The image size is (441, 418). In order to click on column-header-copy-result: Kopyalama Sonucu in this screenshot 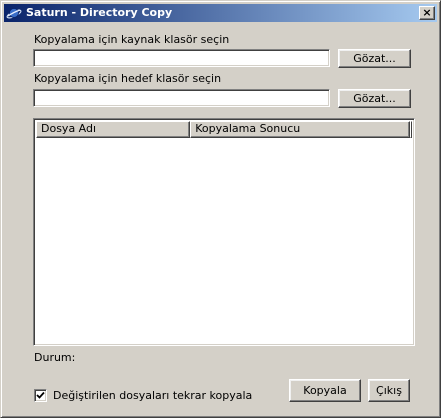, I will do `click(300, 129)`.